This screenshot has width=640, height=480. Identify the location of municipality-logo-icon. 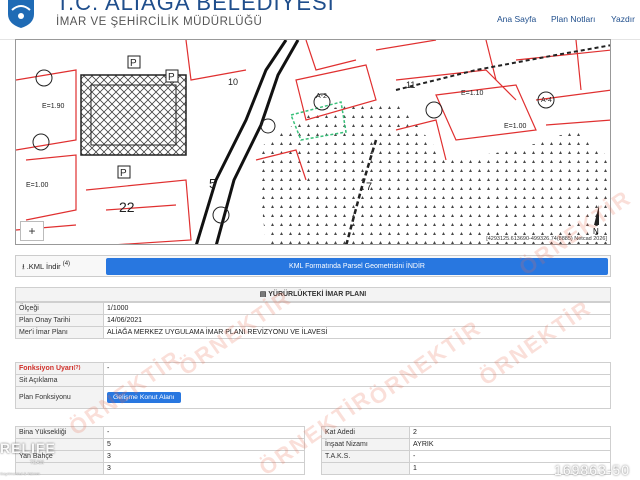
(21, 14).